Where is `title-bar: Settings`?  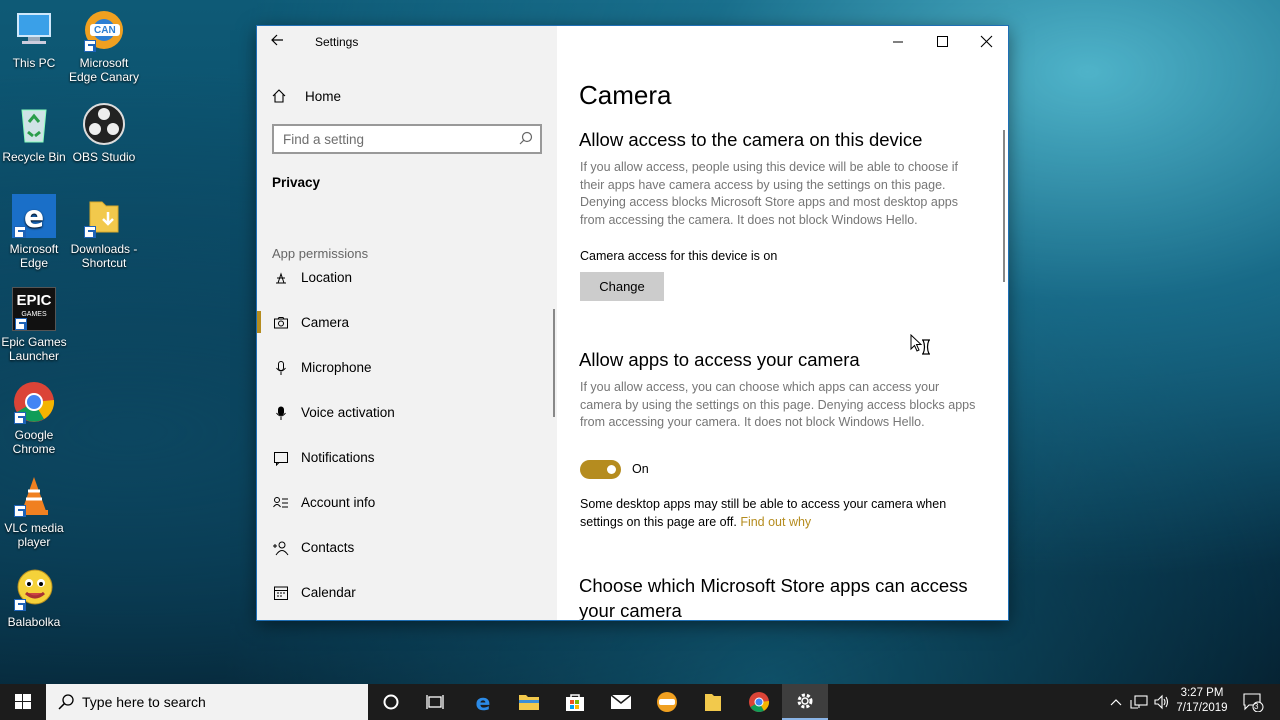 title-bar: Settings is located at coordinates (407, 42).